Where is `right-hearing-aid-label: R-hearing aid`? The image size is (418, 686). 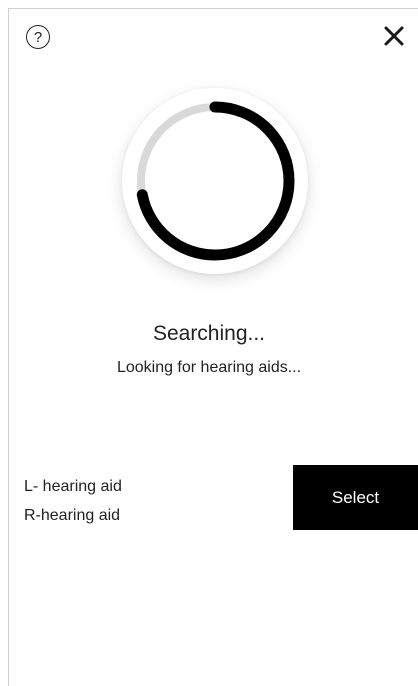
right-hearing-aid-label: R-hearing aid is located at coordinates (72, 515).